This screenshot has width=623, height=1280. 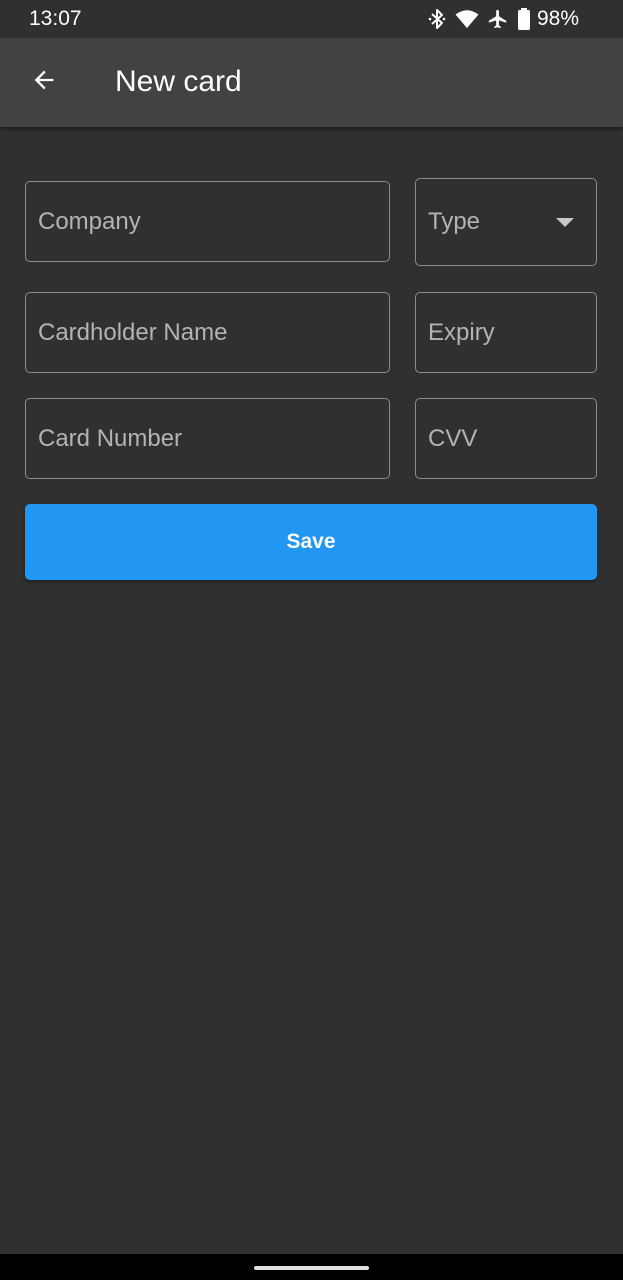 I want to click on airplane-icon, so click(x=498, y=19).